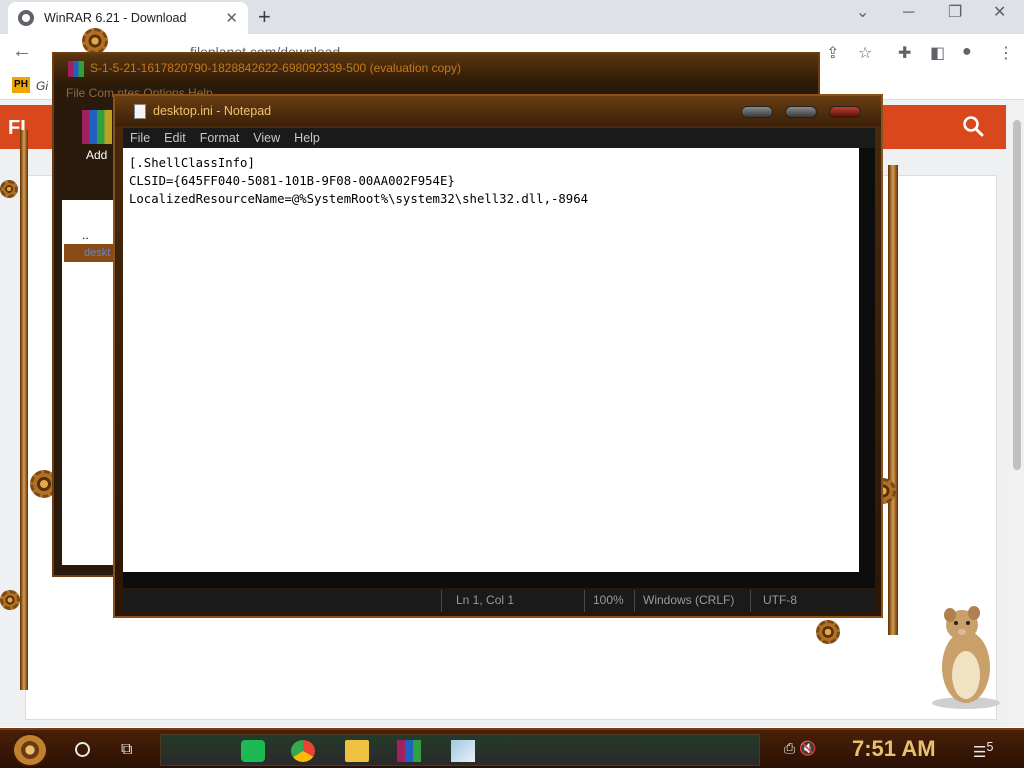  I want to click on cursor-position: Ln 1, Col 1, so click(485, 600).